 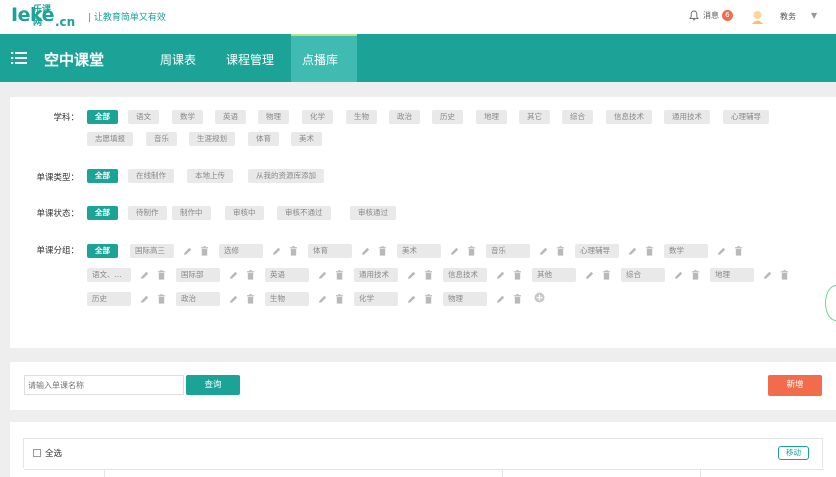 What do you see at coordinates (577, 117) in the screenshot?
I see `subject-option: 综合` at bounding box center [577, 117].